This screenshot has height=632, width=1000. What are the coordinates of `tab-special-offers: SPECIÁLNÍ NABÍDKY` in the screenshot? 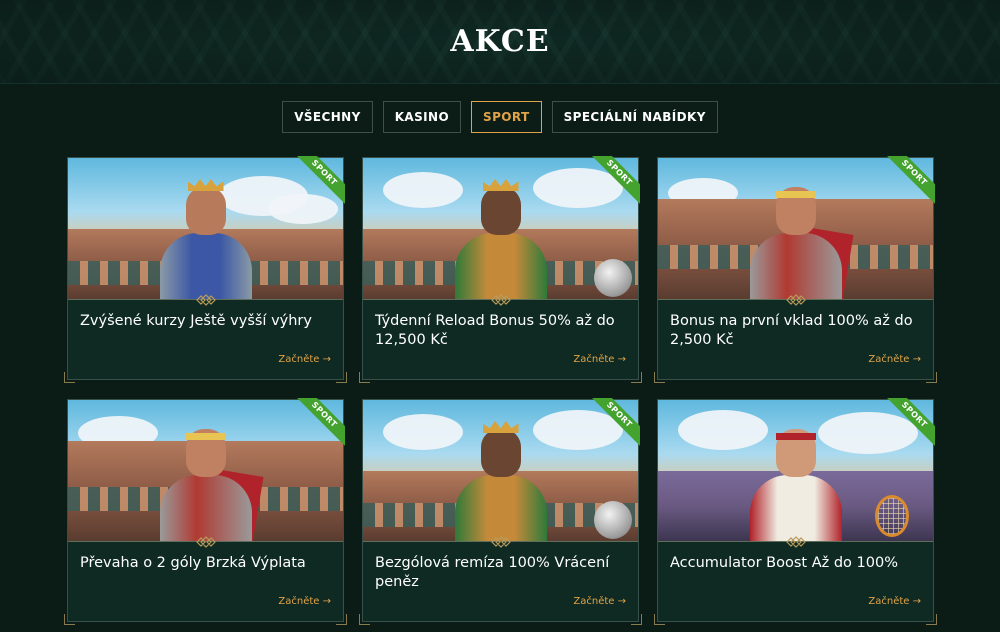 It's located at (634, 117).